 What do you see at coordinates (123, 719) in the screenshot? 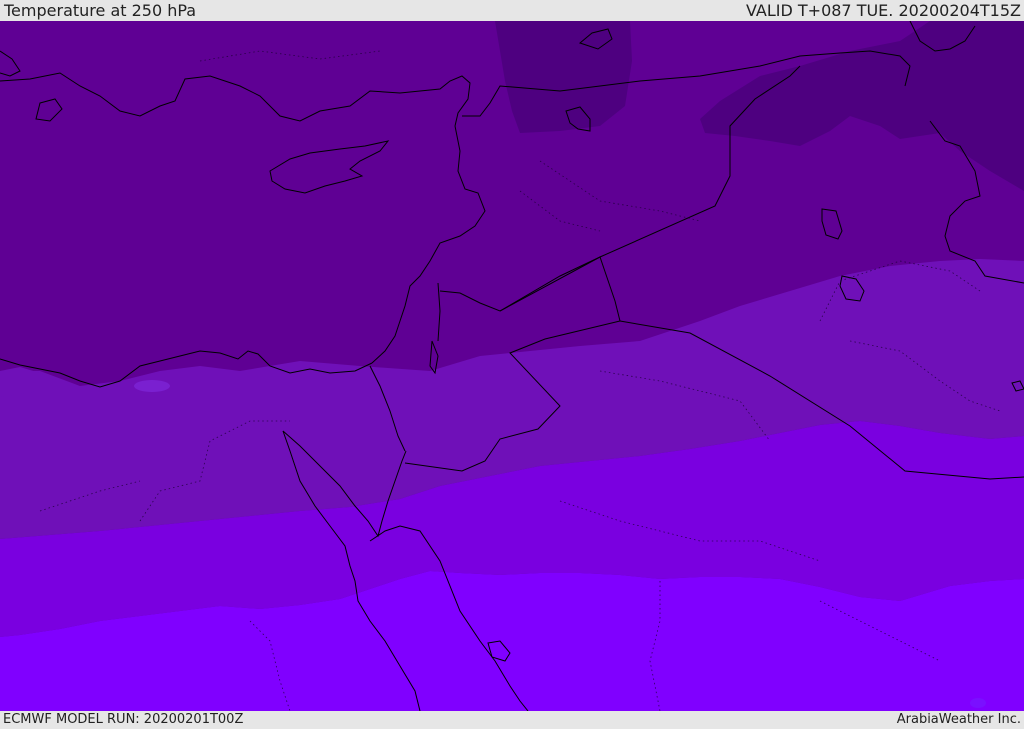
I see `model-run: ECMWF MODEL RUN: 20200201T00Z` at bounding box center [123, 719].